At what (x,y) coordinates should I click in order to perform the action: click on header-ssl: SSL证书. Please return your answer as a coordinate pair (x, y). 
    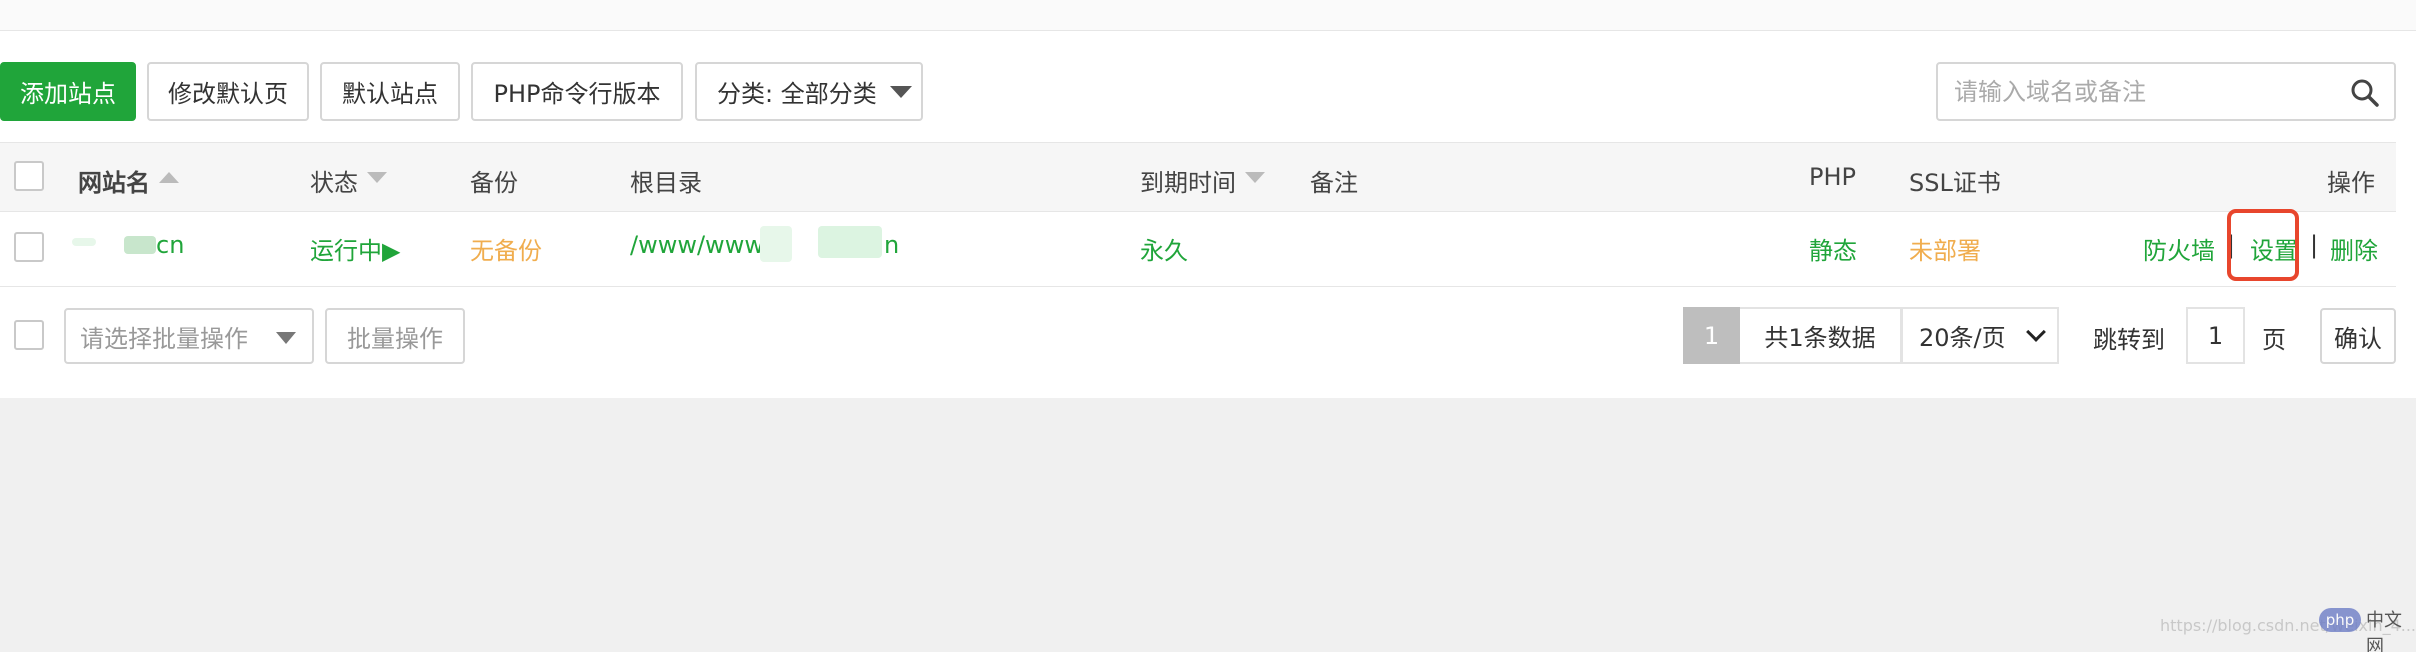
    Looking at the image, I should click on (1955, 183).